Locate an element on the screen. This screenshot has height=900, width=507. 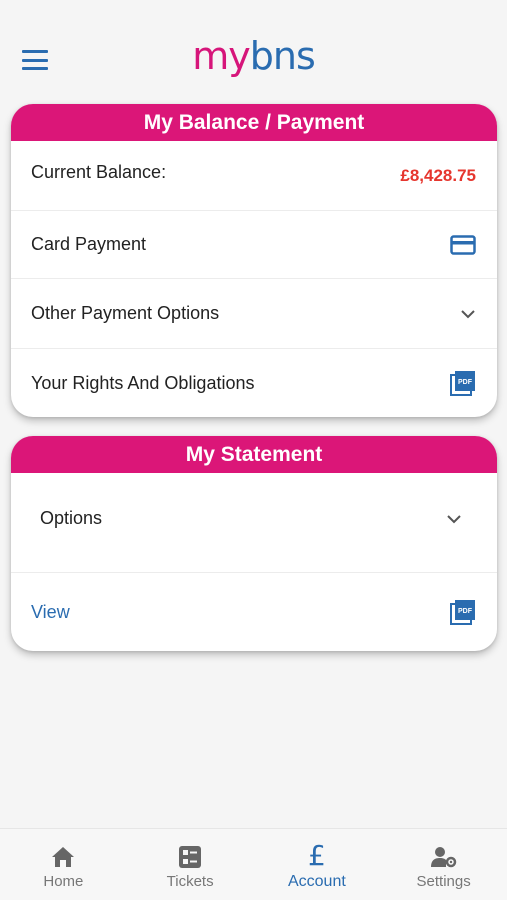
statement-options-row: Options is located at coordinates (254, 523).